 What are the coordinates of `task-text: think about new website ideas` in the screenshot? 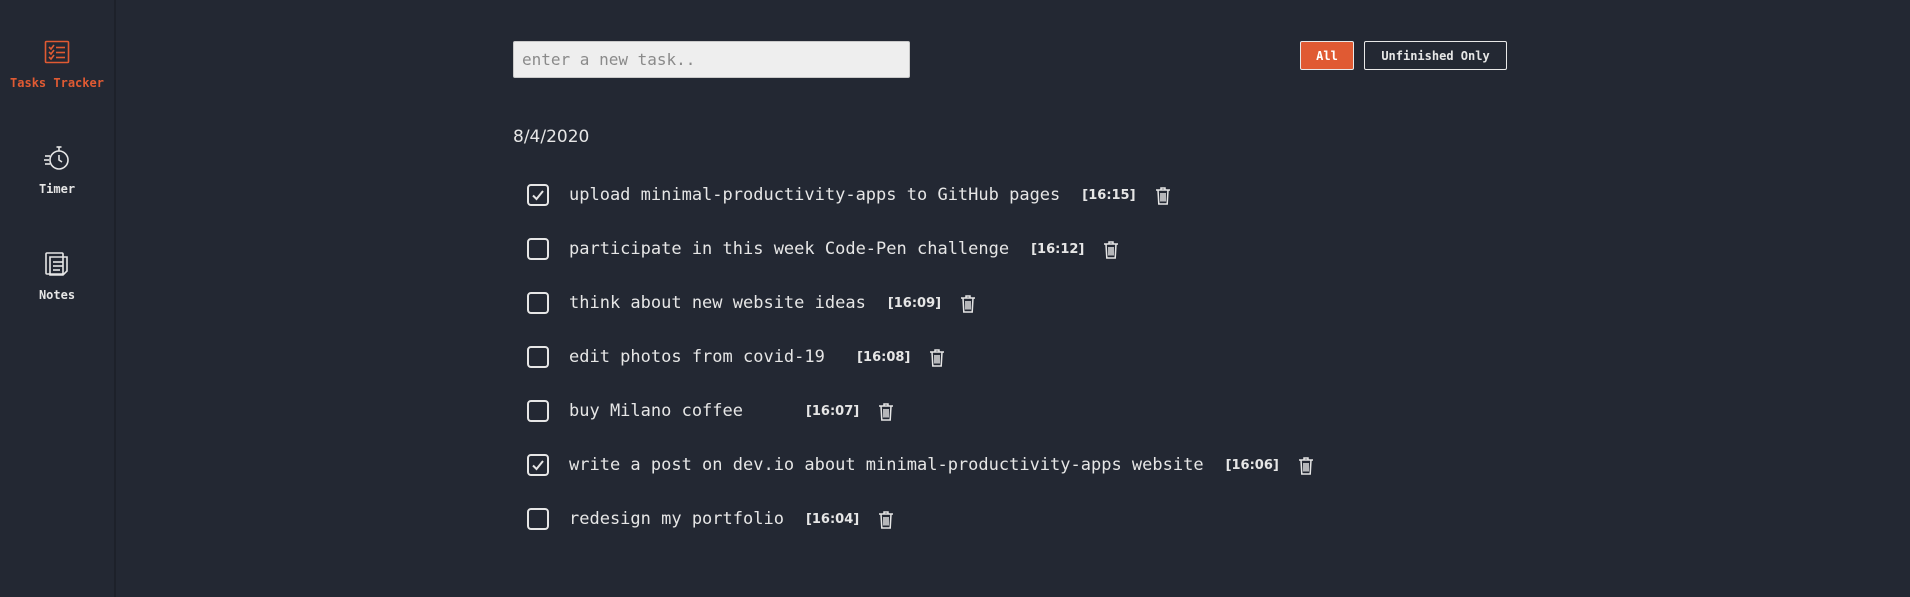 It's located at (717, 303).